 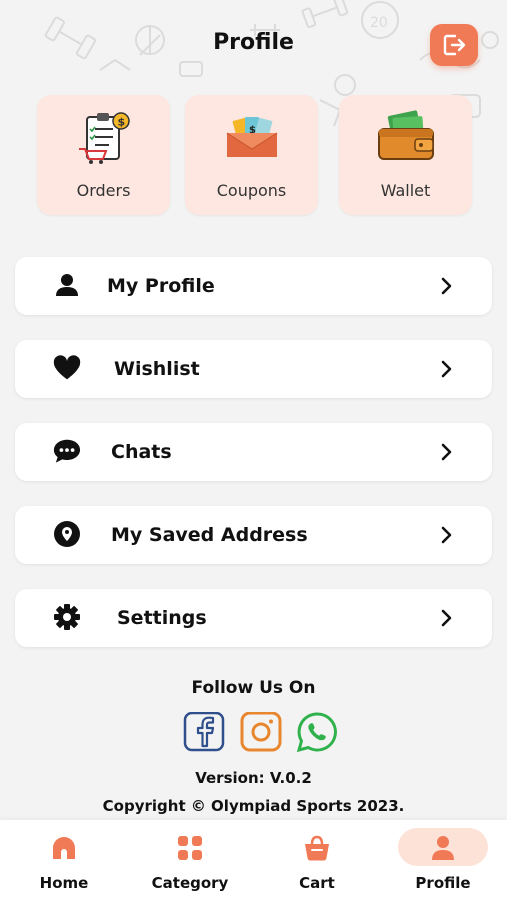 I want to click on tile-coupons: $ Coupons, so click(x=251, y=155).